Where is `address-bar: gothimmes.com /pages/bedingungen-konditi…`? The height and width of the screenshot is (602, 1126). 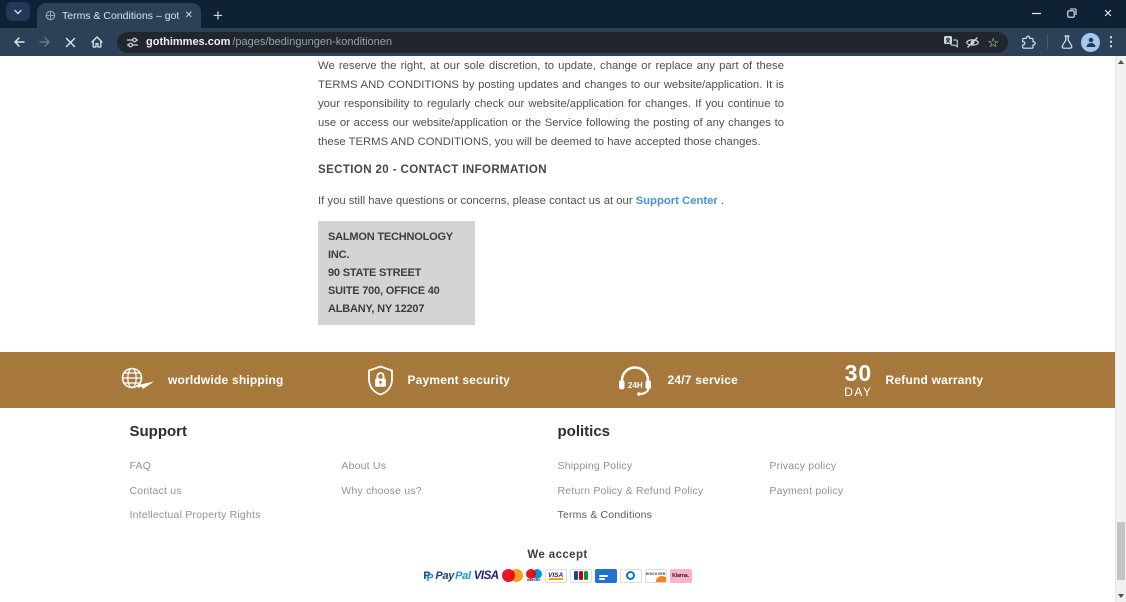
address-bar: gothimmes.com /pages/bedingungen-konditi… is located at coordinates (562, 42).